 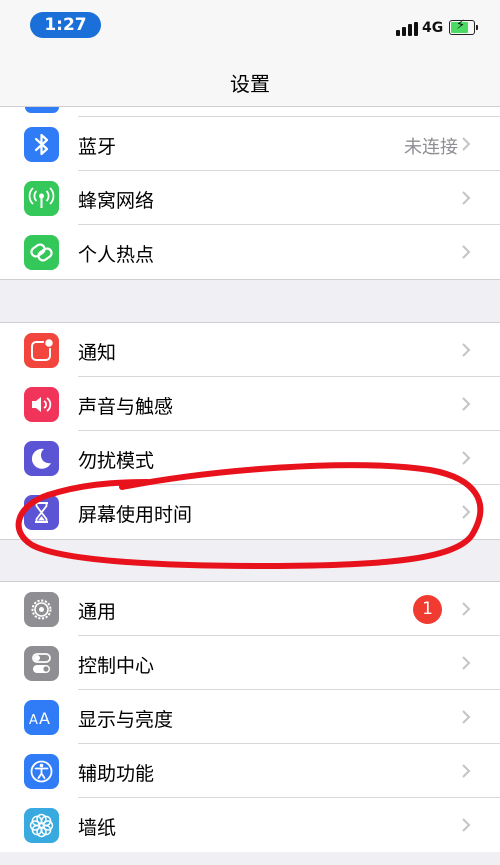 What do you see at coordinates (116, 201) in the screenshot?
I see `row-label: 蜂窝网络` at bounding box center [116, 201].